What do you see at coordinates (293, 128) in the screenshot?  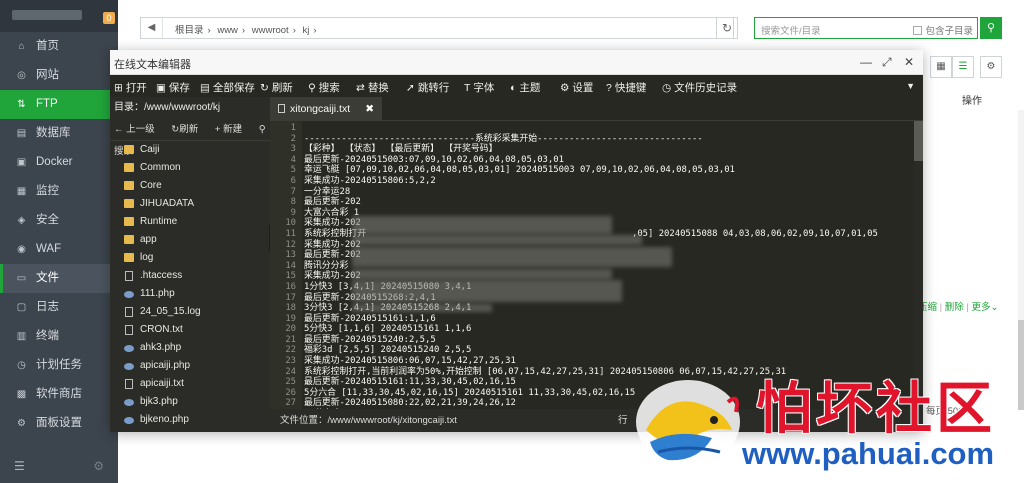 I see `code-line: 1` at bounding box center [293, 128].